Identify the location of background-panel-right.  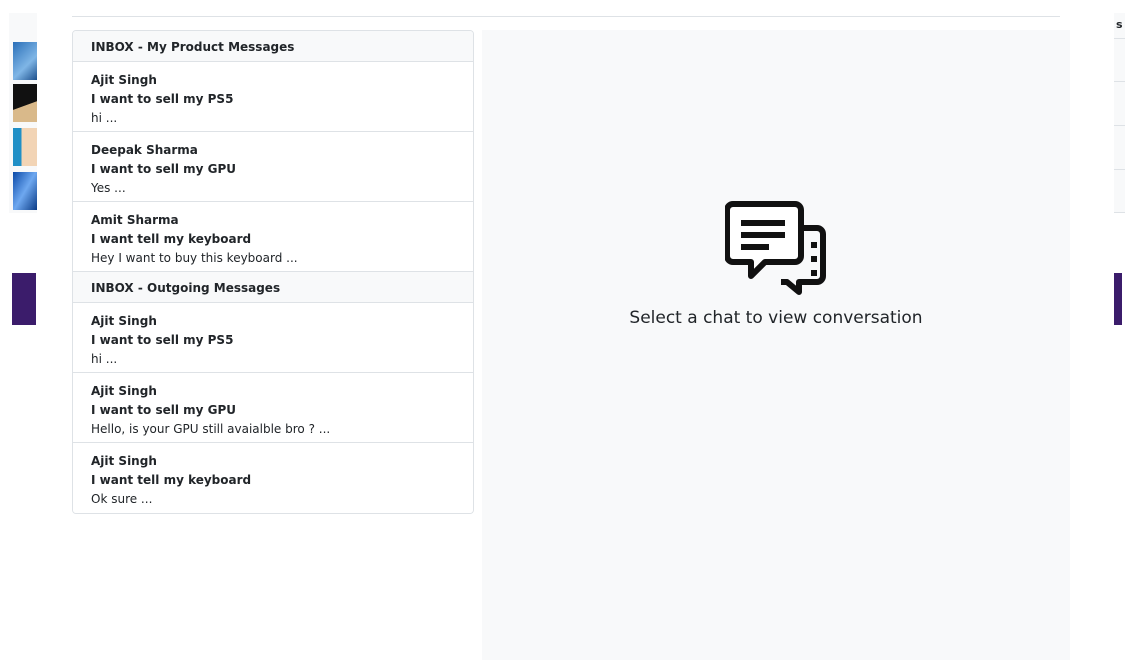
(1119, 113).